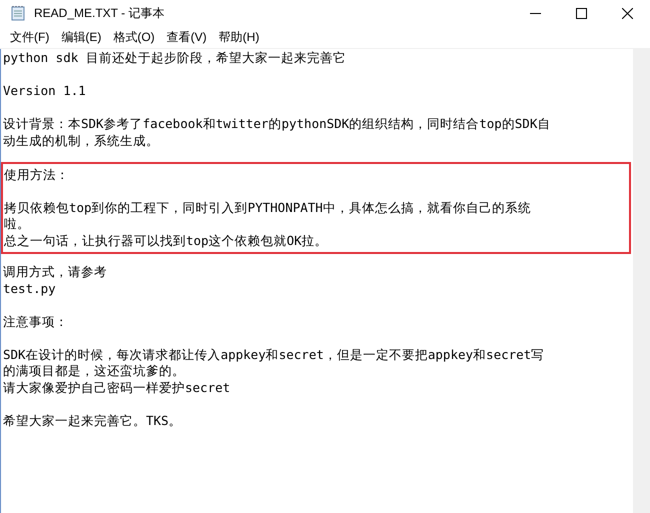  Describe the element at coordinates (535, 13) in the screenshot. I see `minimize-icon` at that location.